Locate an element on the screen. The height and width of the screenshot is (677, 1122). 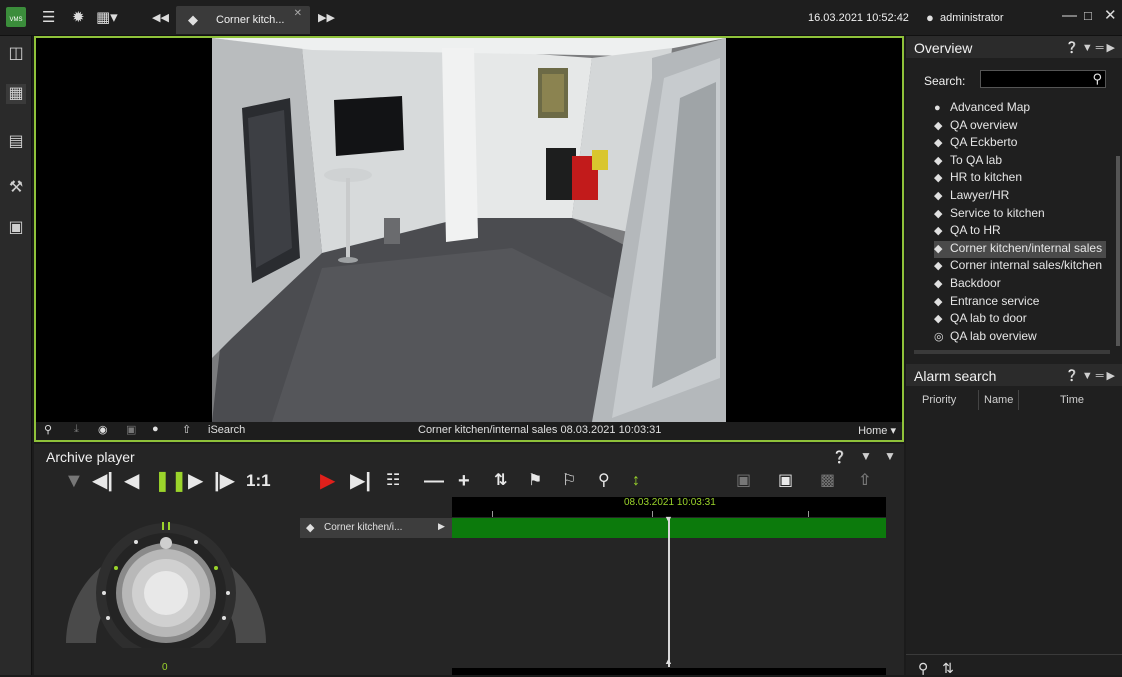
ratio-button: 1:1 is located at coordinates (258, 481).